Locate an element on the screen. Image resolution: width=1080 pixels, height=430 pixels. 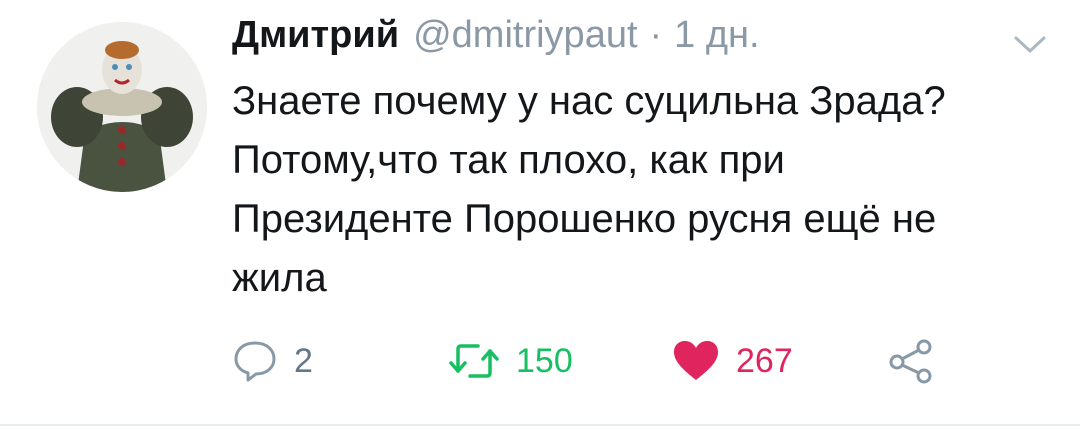
author-name: Дмитрий is located at coordinates (315, 35).